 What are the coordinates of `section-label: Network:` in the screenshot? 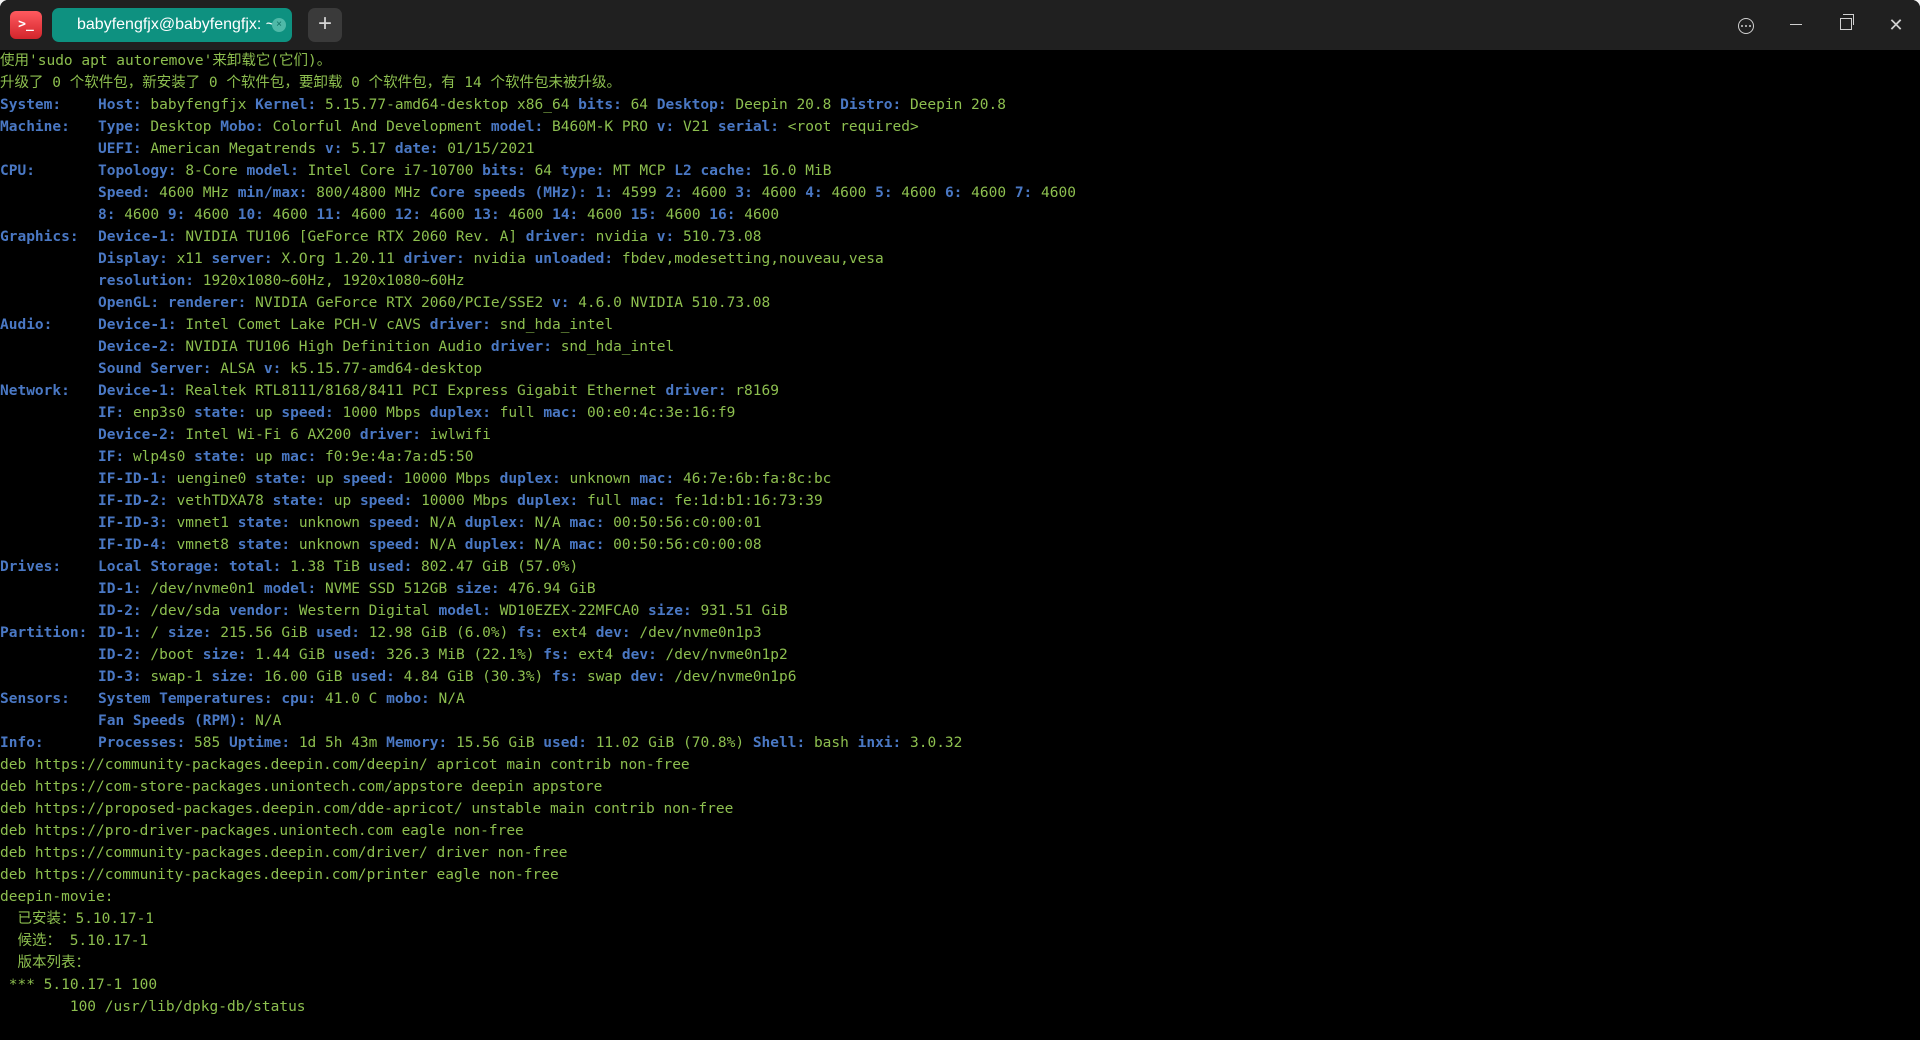 It's located at (35, 391).